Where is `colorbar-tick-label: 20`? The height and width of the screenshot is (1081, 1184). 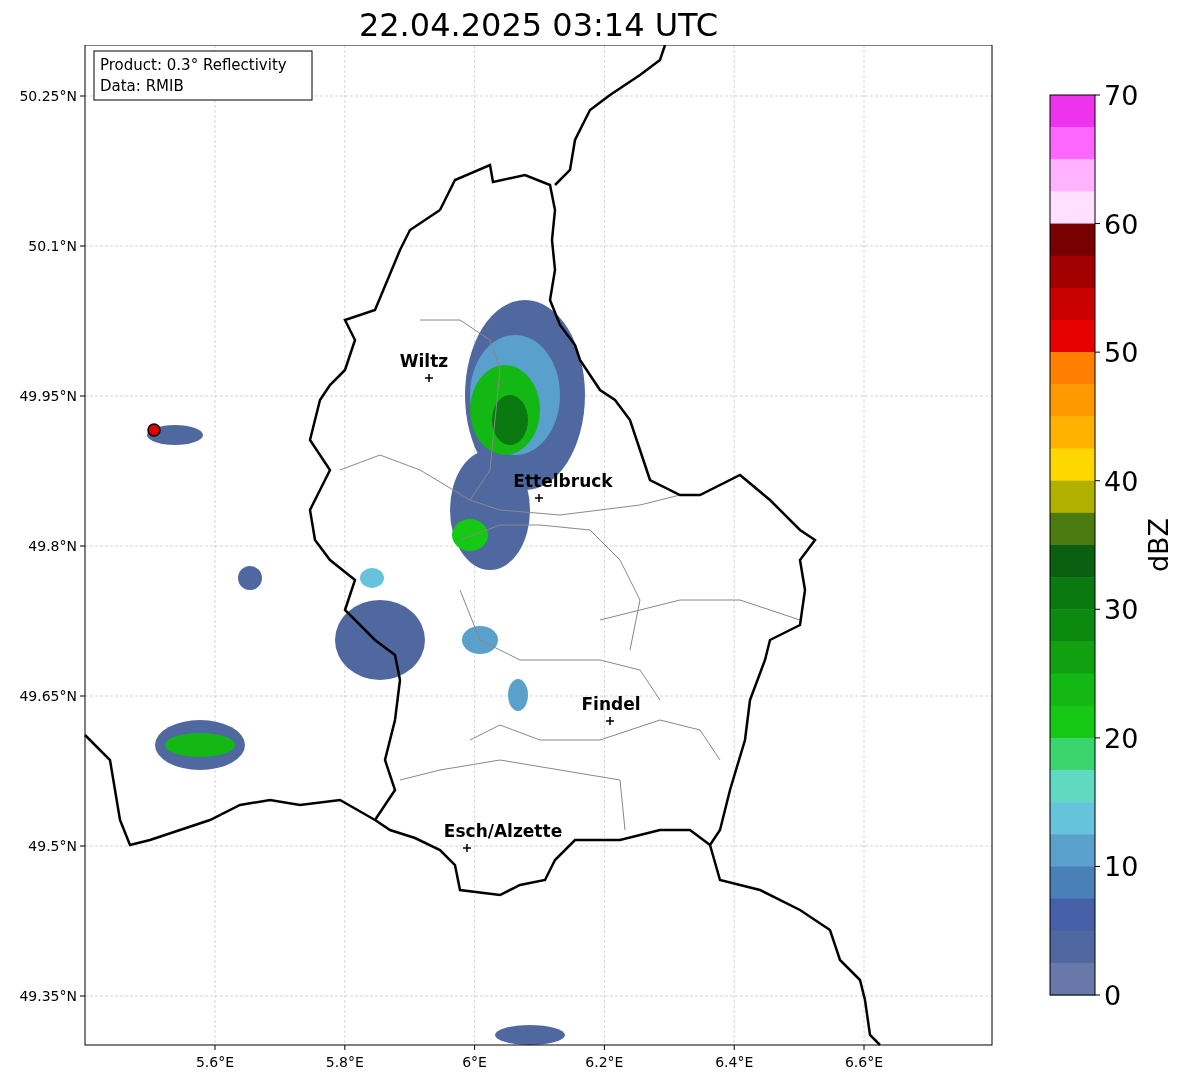
colorbar-tick-label: 20 is located at coordinates (1121, 738).